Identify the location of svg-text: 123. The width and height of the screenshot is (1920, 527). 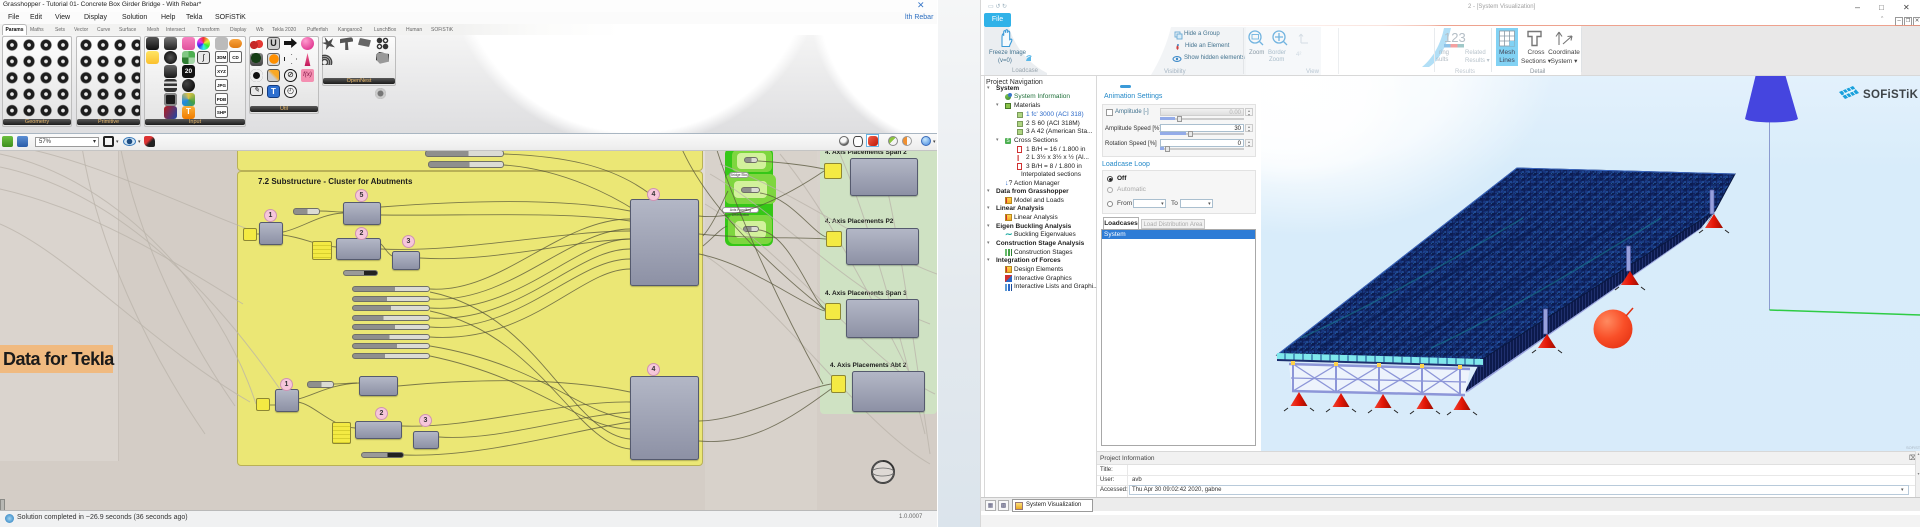
(1455, 37).